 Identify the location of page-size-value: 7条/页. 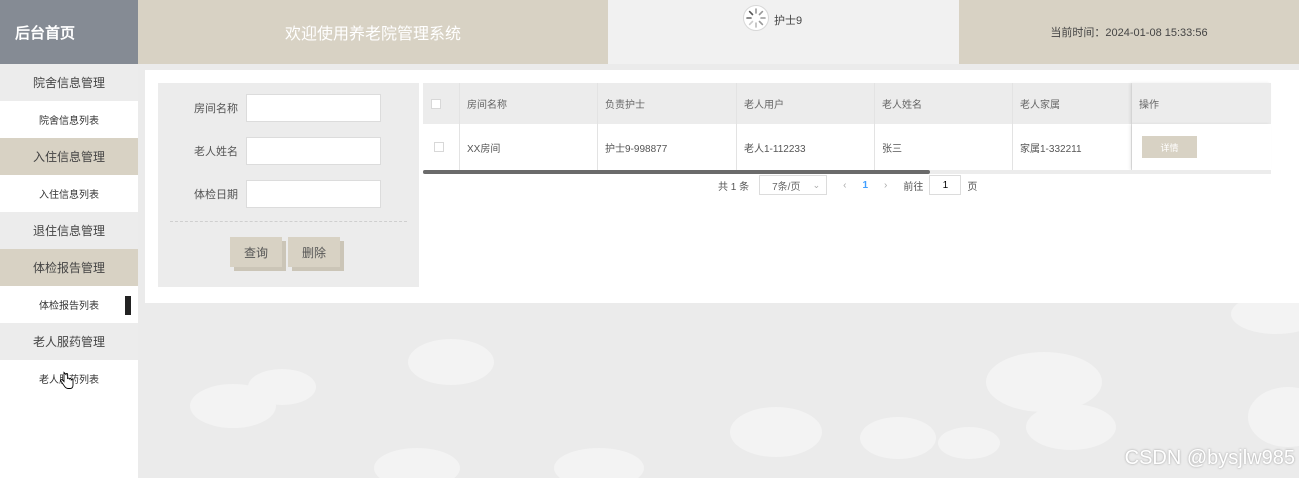
(786, 187).